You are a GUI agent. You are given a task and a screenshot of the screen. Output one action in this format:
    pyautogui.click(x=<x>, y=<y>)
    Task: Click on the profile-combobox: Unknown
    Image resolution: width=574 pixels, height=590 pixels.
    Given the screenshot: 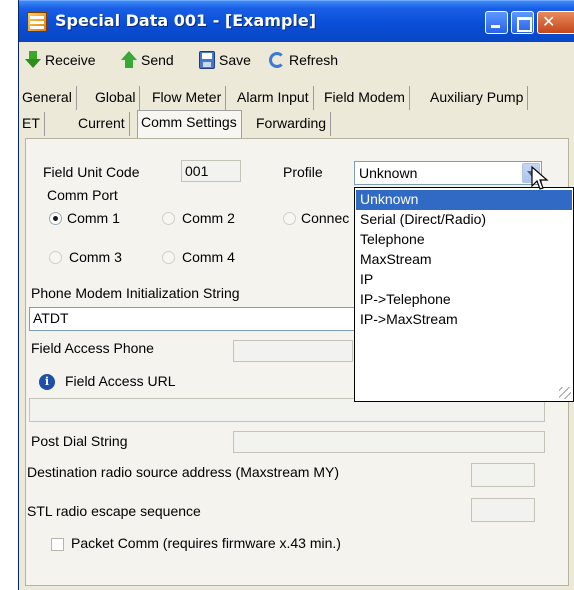 What is the action you would take?
    pyautogui.click(x=448, y=173)
    